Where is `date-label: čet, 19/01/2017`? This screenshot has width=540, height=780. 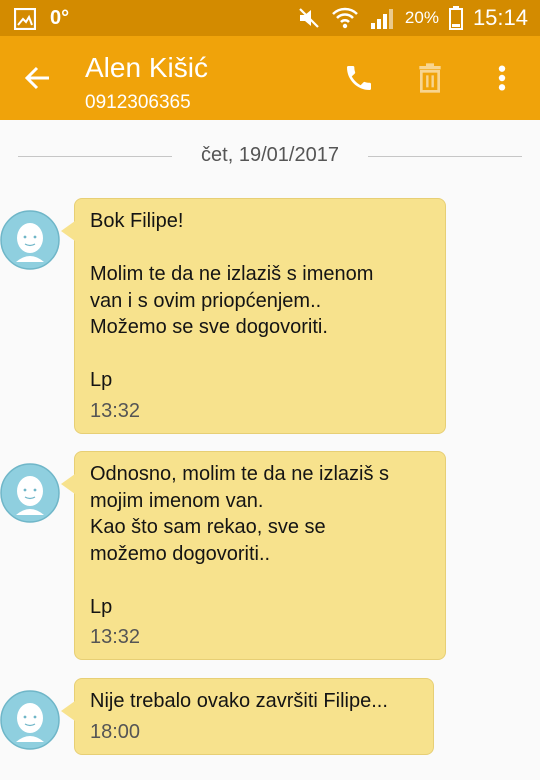 date-label: čet, 19/01/2017 is located at coordinates (270, 155).